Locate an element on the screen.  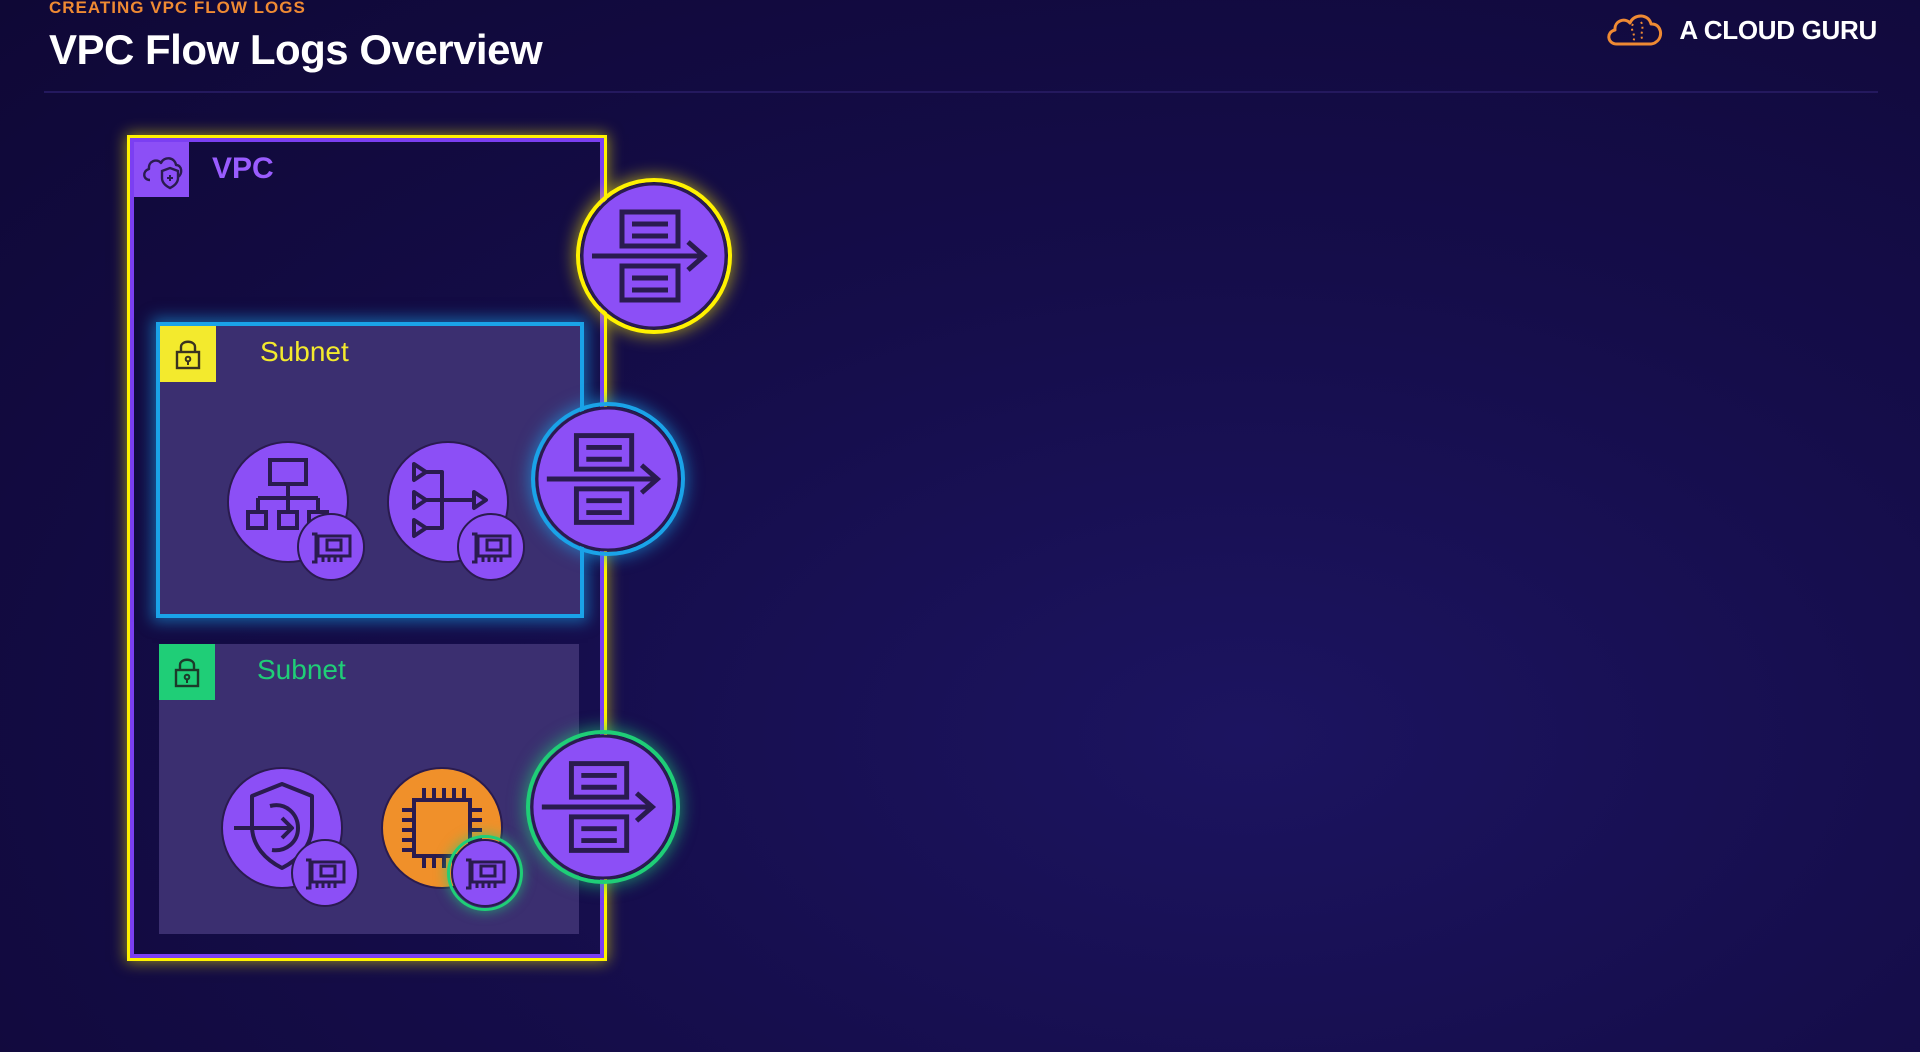
header-divider is located at coordinates (961, 92).